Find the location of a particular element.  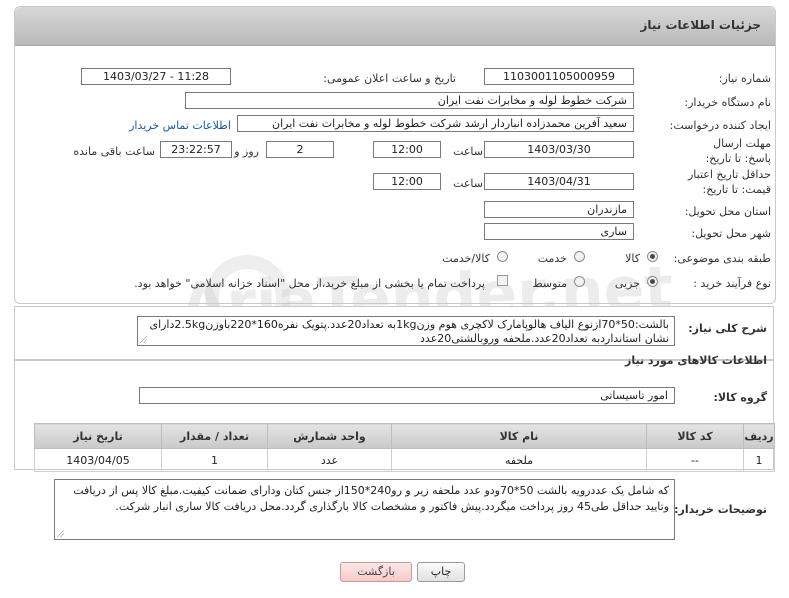

reply-time-label: ساعت is located at coordinates (468, 151).